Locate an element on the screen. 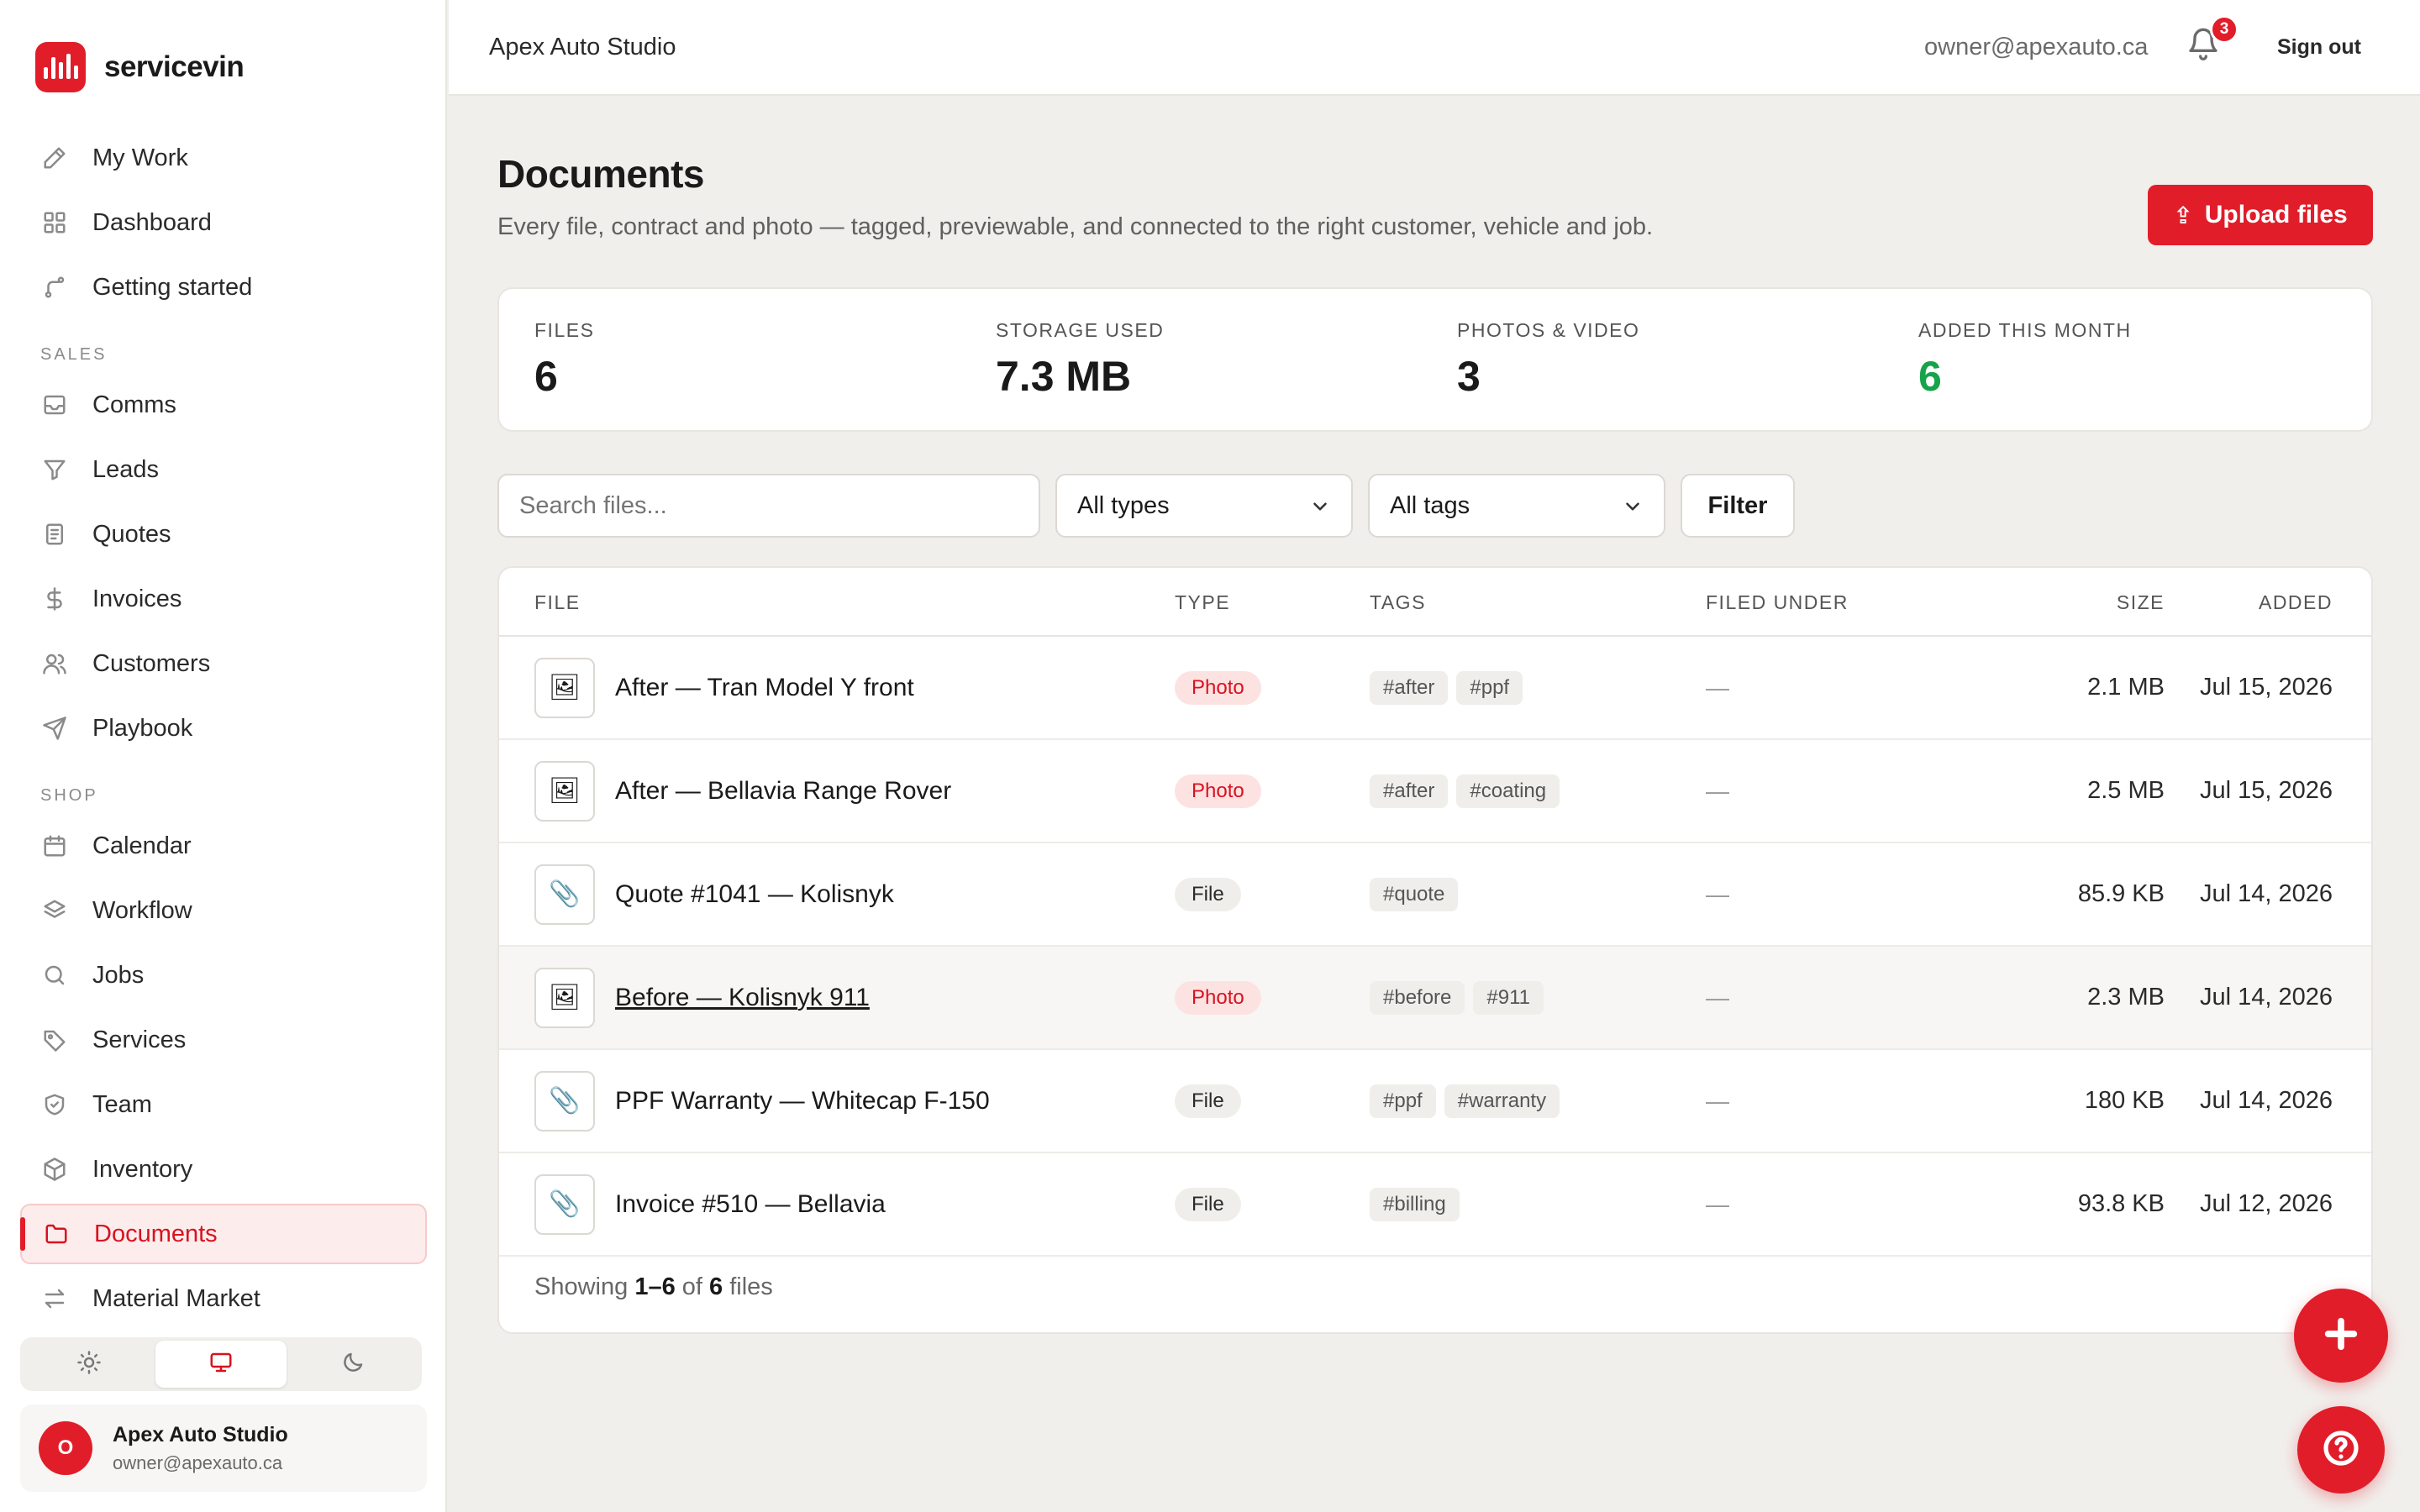  tag-chip: #coating is located at coordinates (1508, 791).